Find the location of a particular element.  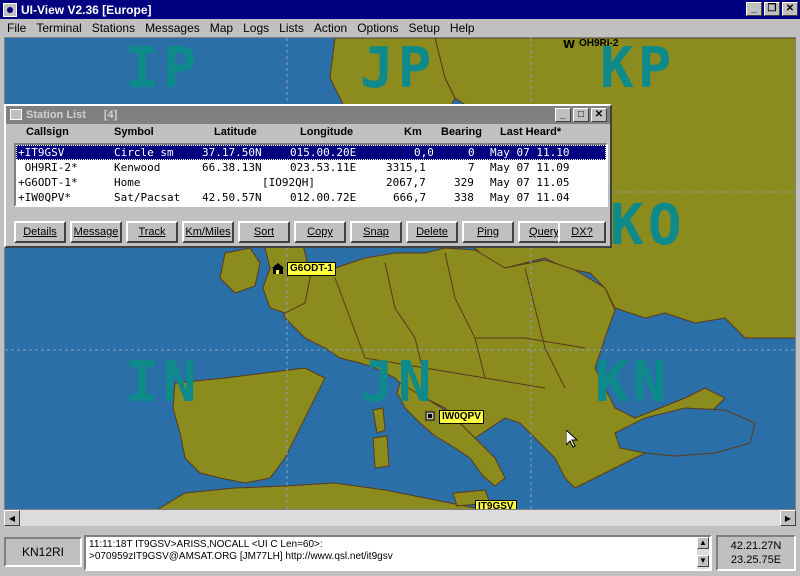

sort-button: Sort is located at coordinates (264, 232).